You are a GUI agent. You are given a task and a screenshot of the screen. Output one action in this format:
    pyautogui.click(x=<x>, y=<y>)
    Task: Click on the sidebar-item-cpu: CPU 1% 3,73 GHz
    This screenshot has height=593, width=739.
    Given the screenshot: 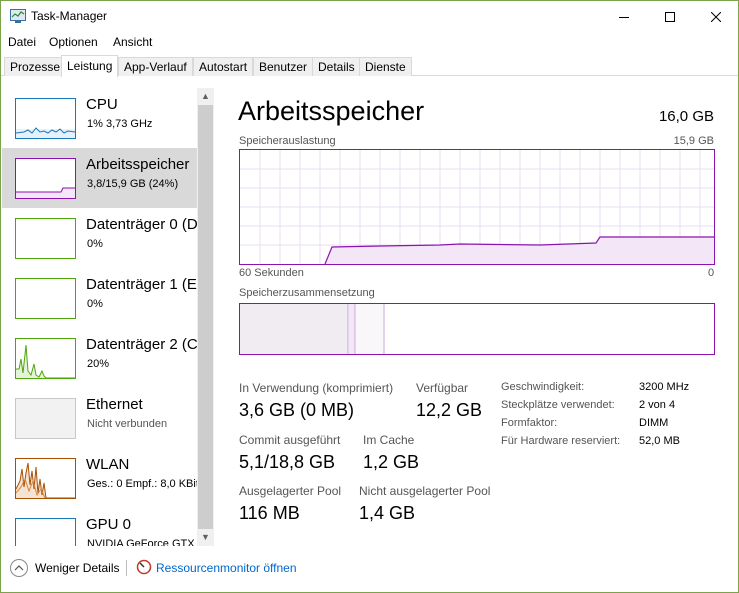 What is the action you would take?
    pyautogui.click(x=99, y=118)
    